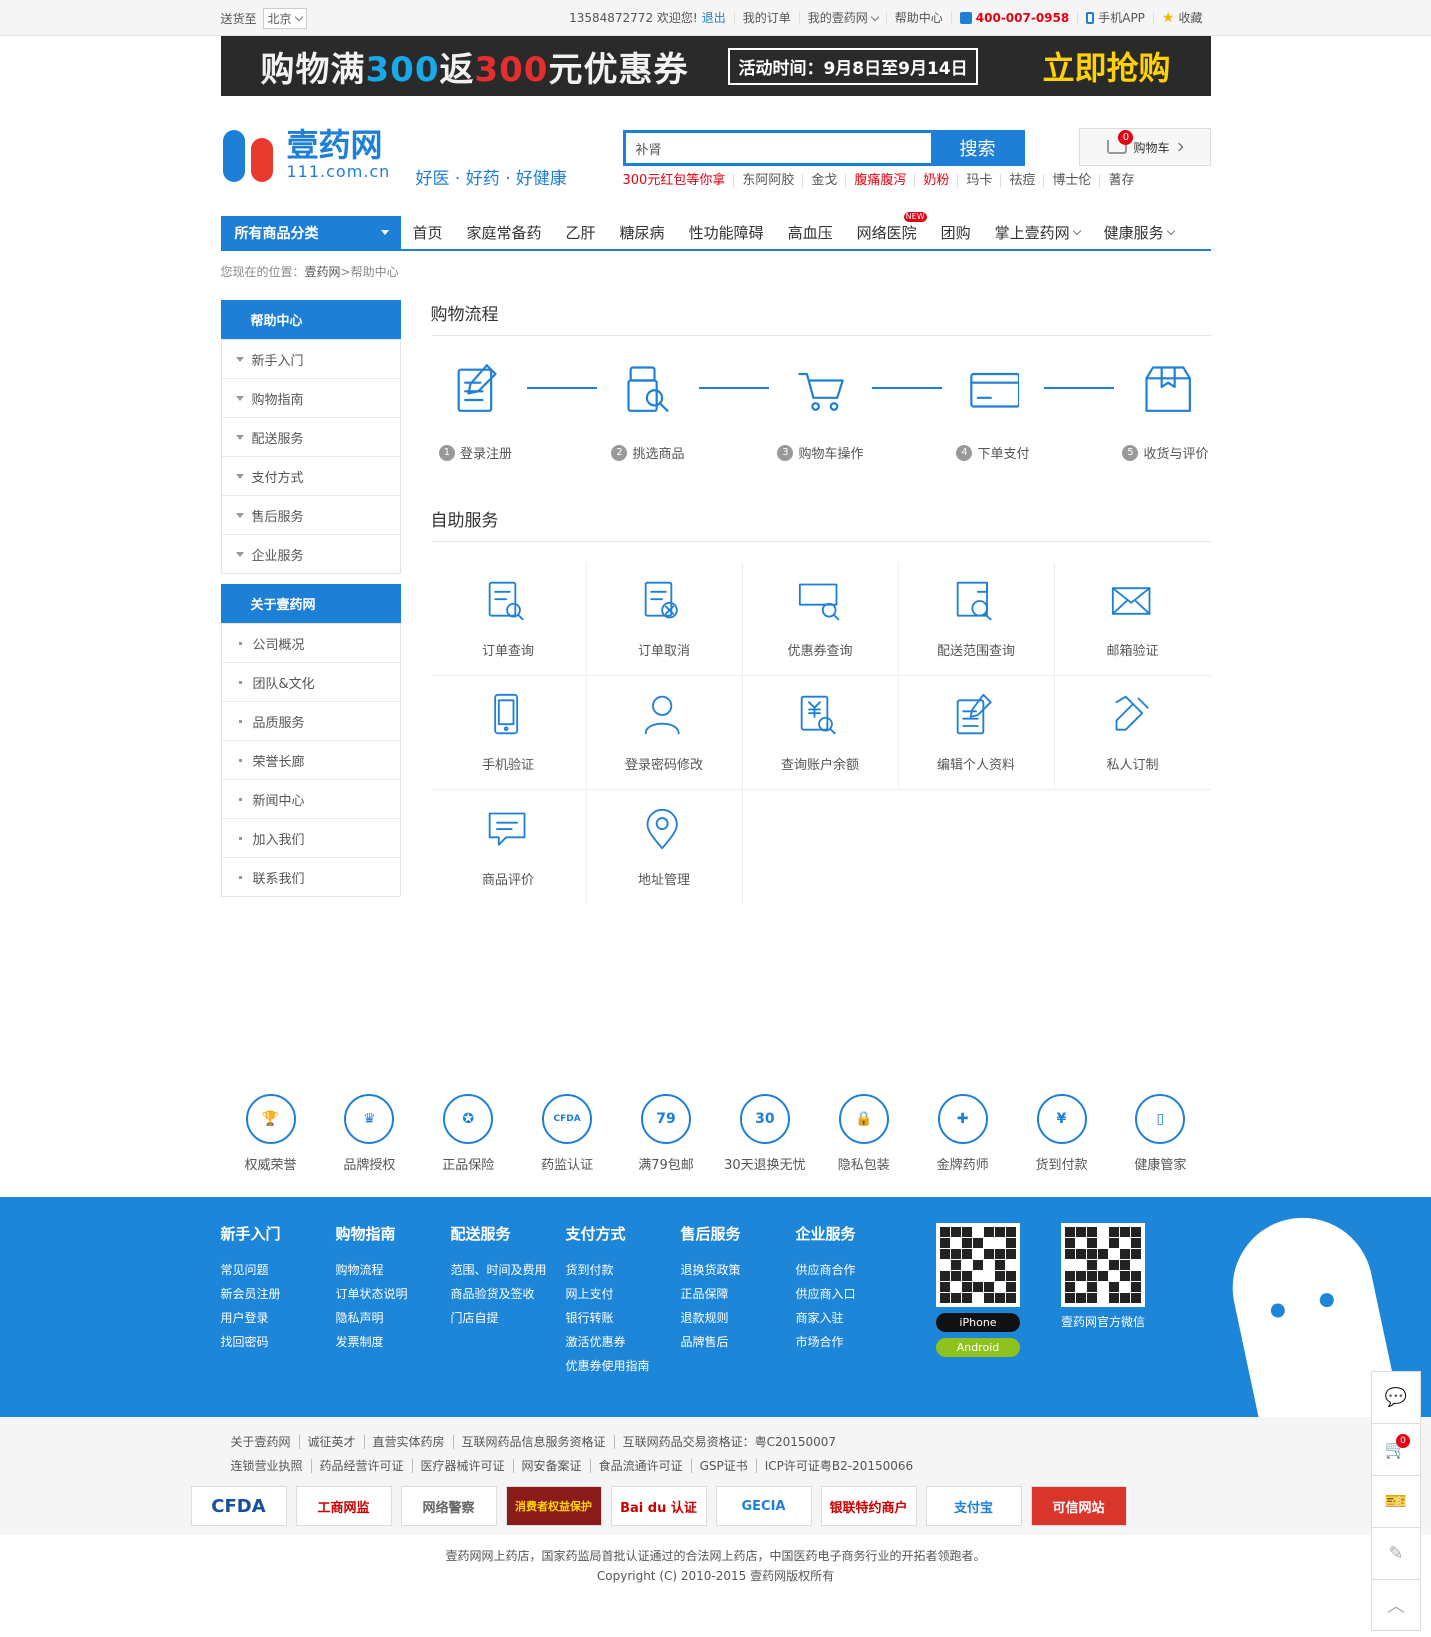 The width and height of the screenshot is (1431, 1637). What do you see at coordinates (823, 181) in the screenshot?
I see `hot-keyword: 金戈` at bounding box center [823, 181].